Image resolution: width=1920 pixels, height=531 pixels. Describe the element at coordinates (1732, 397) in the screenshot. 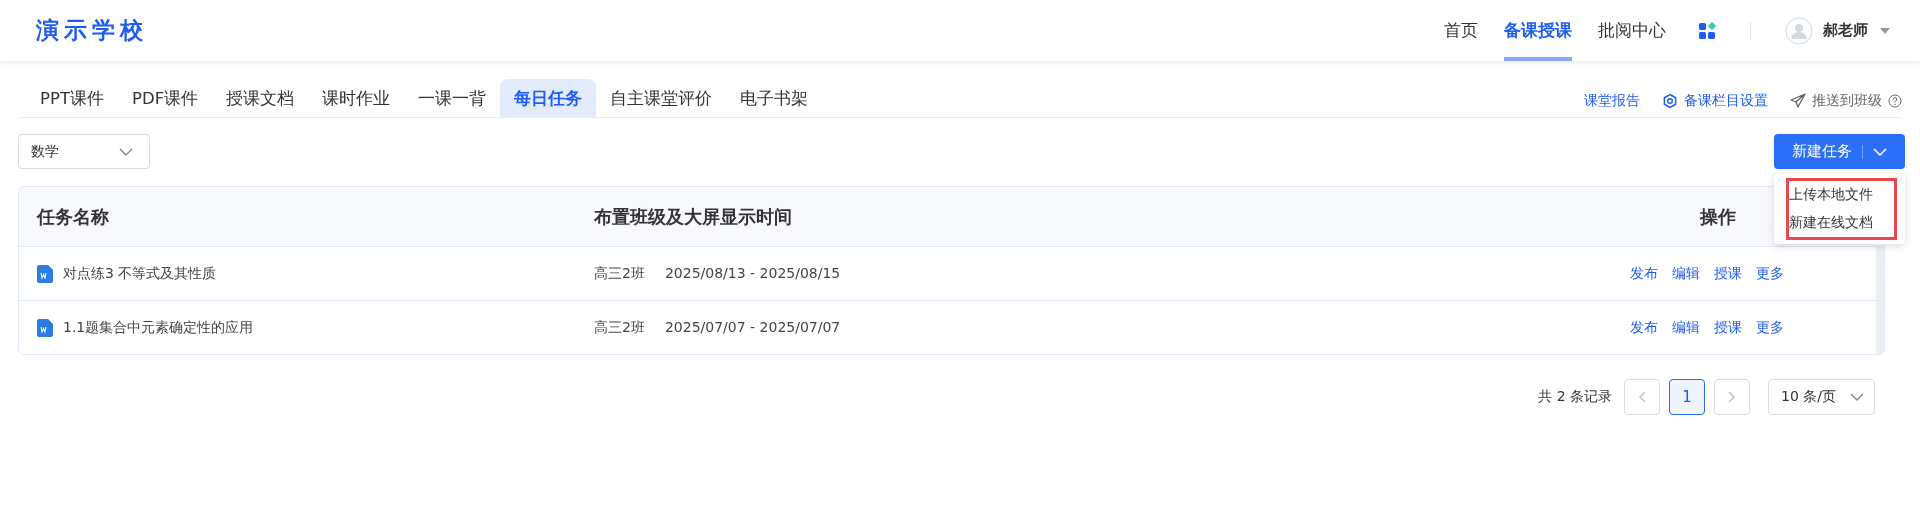

I see `chevron-right-icon` at that location.